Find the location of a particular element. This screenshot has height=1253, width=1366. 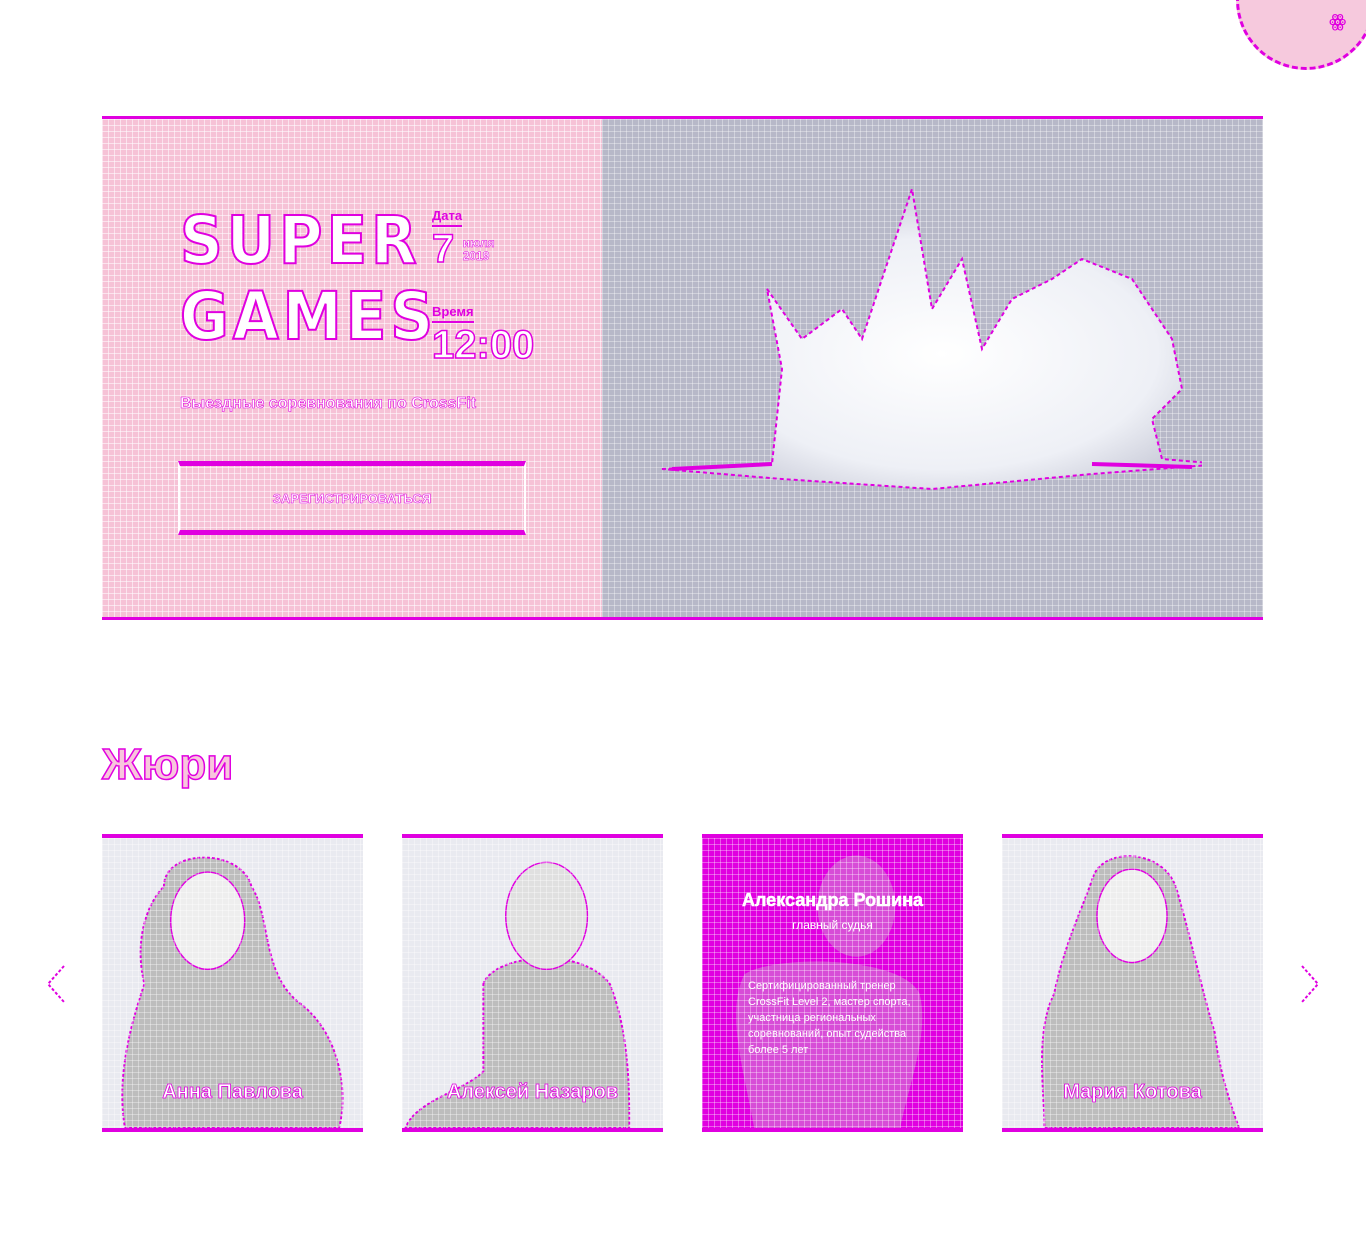

date-month: июля is located at coordinates (478, 243).